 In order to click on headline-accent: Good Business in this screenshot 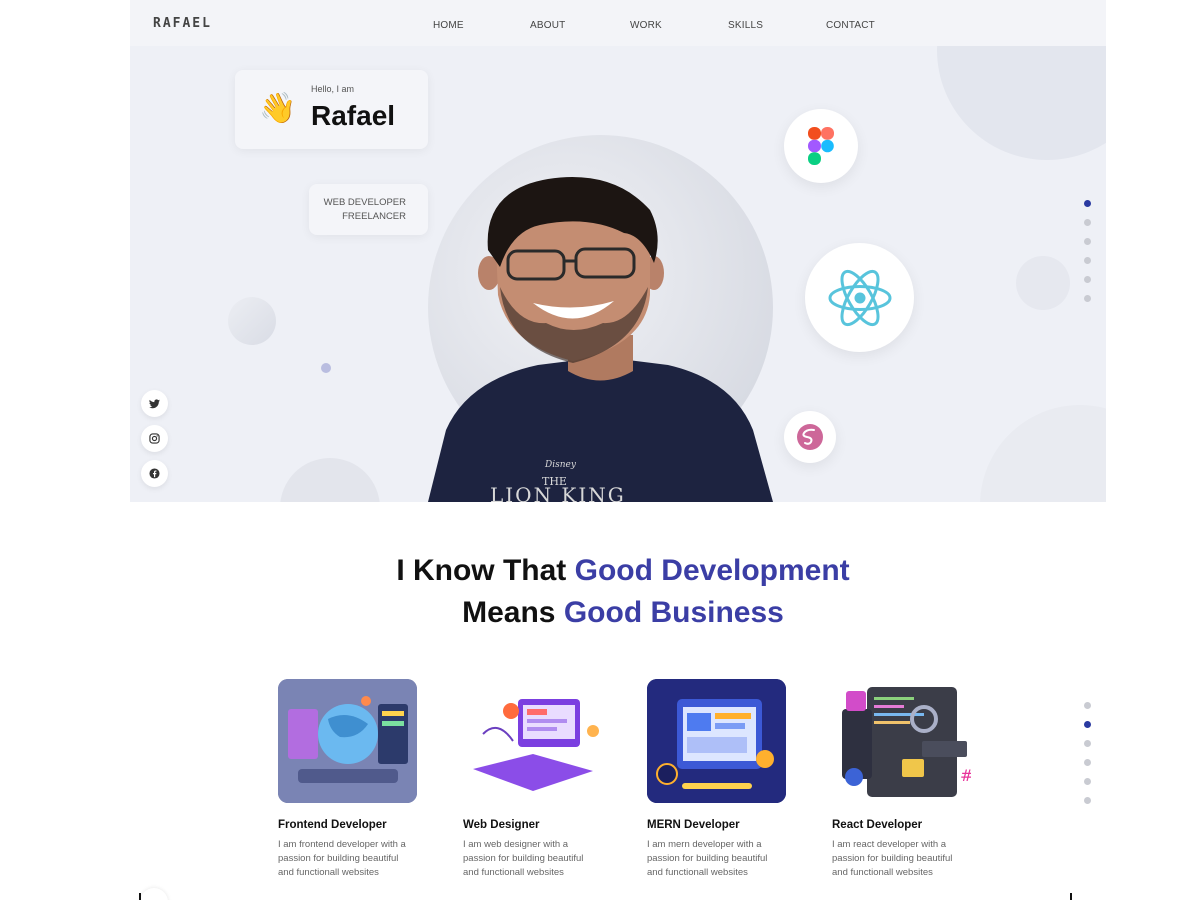, I will do `click(673, 612)`.